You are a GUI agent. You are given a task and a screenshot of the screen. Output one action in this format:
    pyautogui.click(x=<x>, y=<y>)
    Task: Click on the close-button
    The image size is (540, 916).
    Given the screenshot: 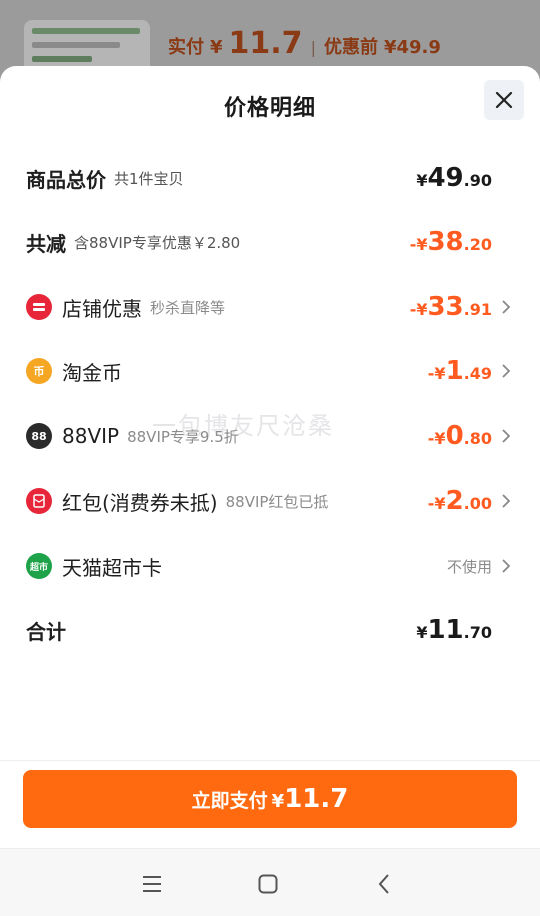 What is the action you would take?
    pyautogui.click(x=504, y=100)
    